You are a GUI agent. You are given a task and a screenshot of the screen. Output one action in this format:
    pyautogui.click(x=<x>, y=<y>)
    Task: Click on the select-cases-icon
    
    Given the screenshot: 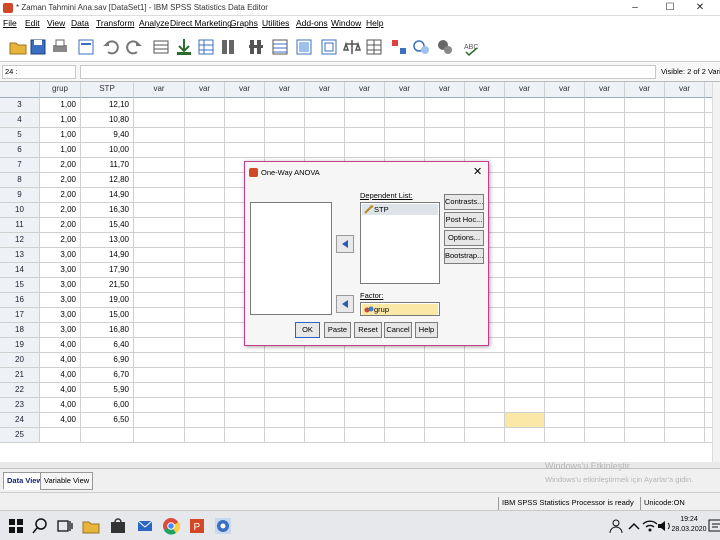 What is the action you would take?
    pyautogui.click(x=352, y=47)
    